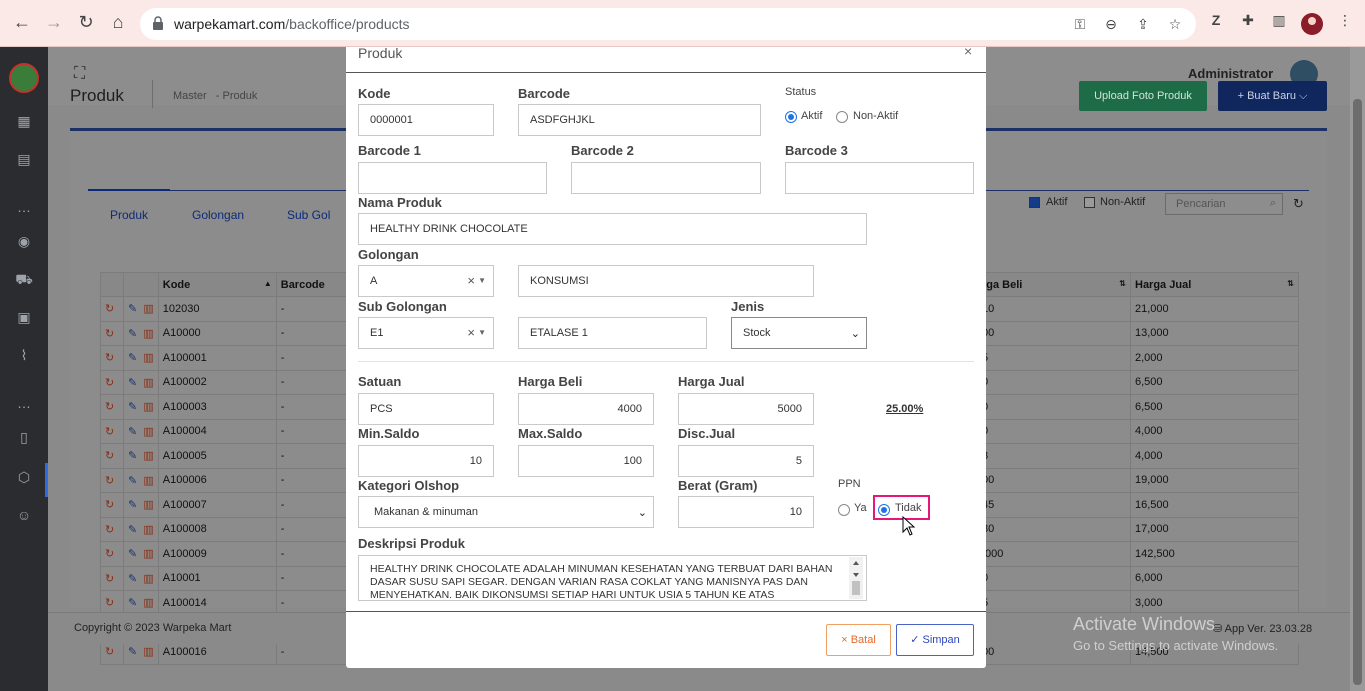 The image size is (1365, 691). Describe the element at coordinates (226, 554) in the screenshot. I see `table-row: ↻ ✎ ▥ A100009-` at that location.